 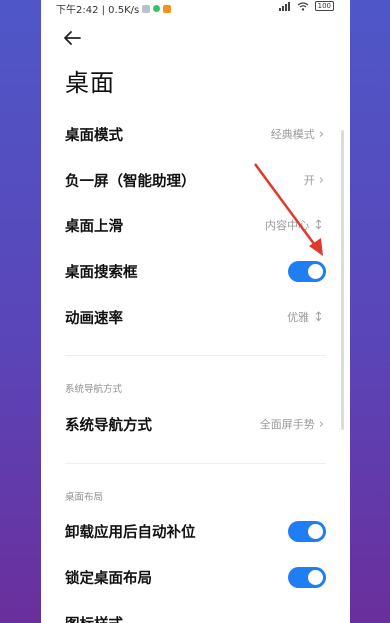 What do you see at coordinates (84, 497) in the screenshot?
I see `section-header-layout: 桌面布局` at bounding box center [84, 497].